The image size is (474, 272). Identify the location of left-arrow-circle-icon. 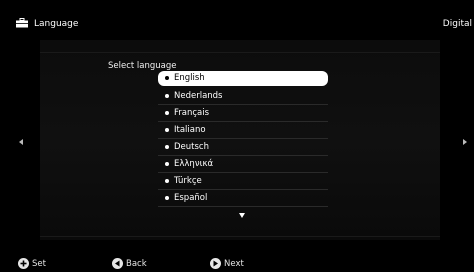
(117, 263).